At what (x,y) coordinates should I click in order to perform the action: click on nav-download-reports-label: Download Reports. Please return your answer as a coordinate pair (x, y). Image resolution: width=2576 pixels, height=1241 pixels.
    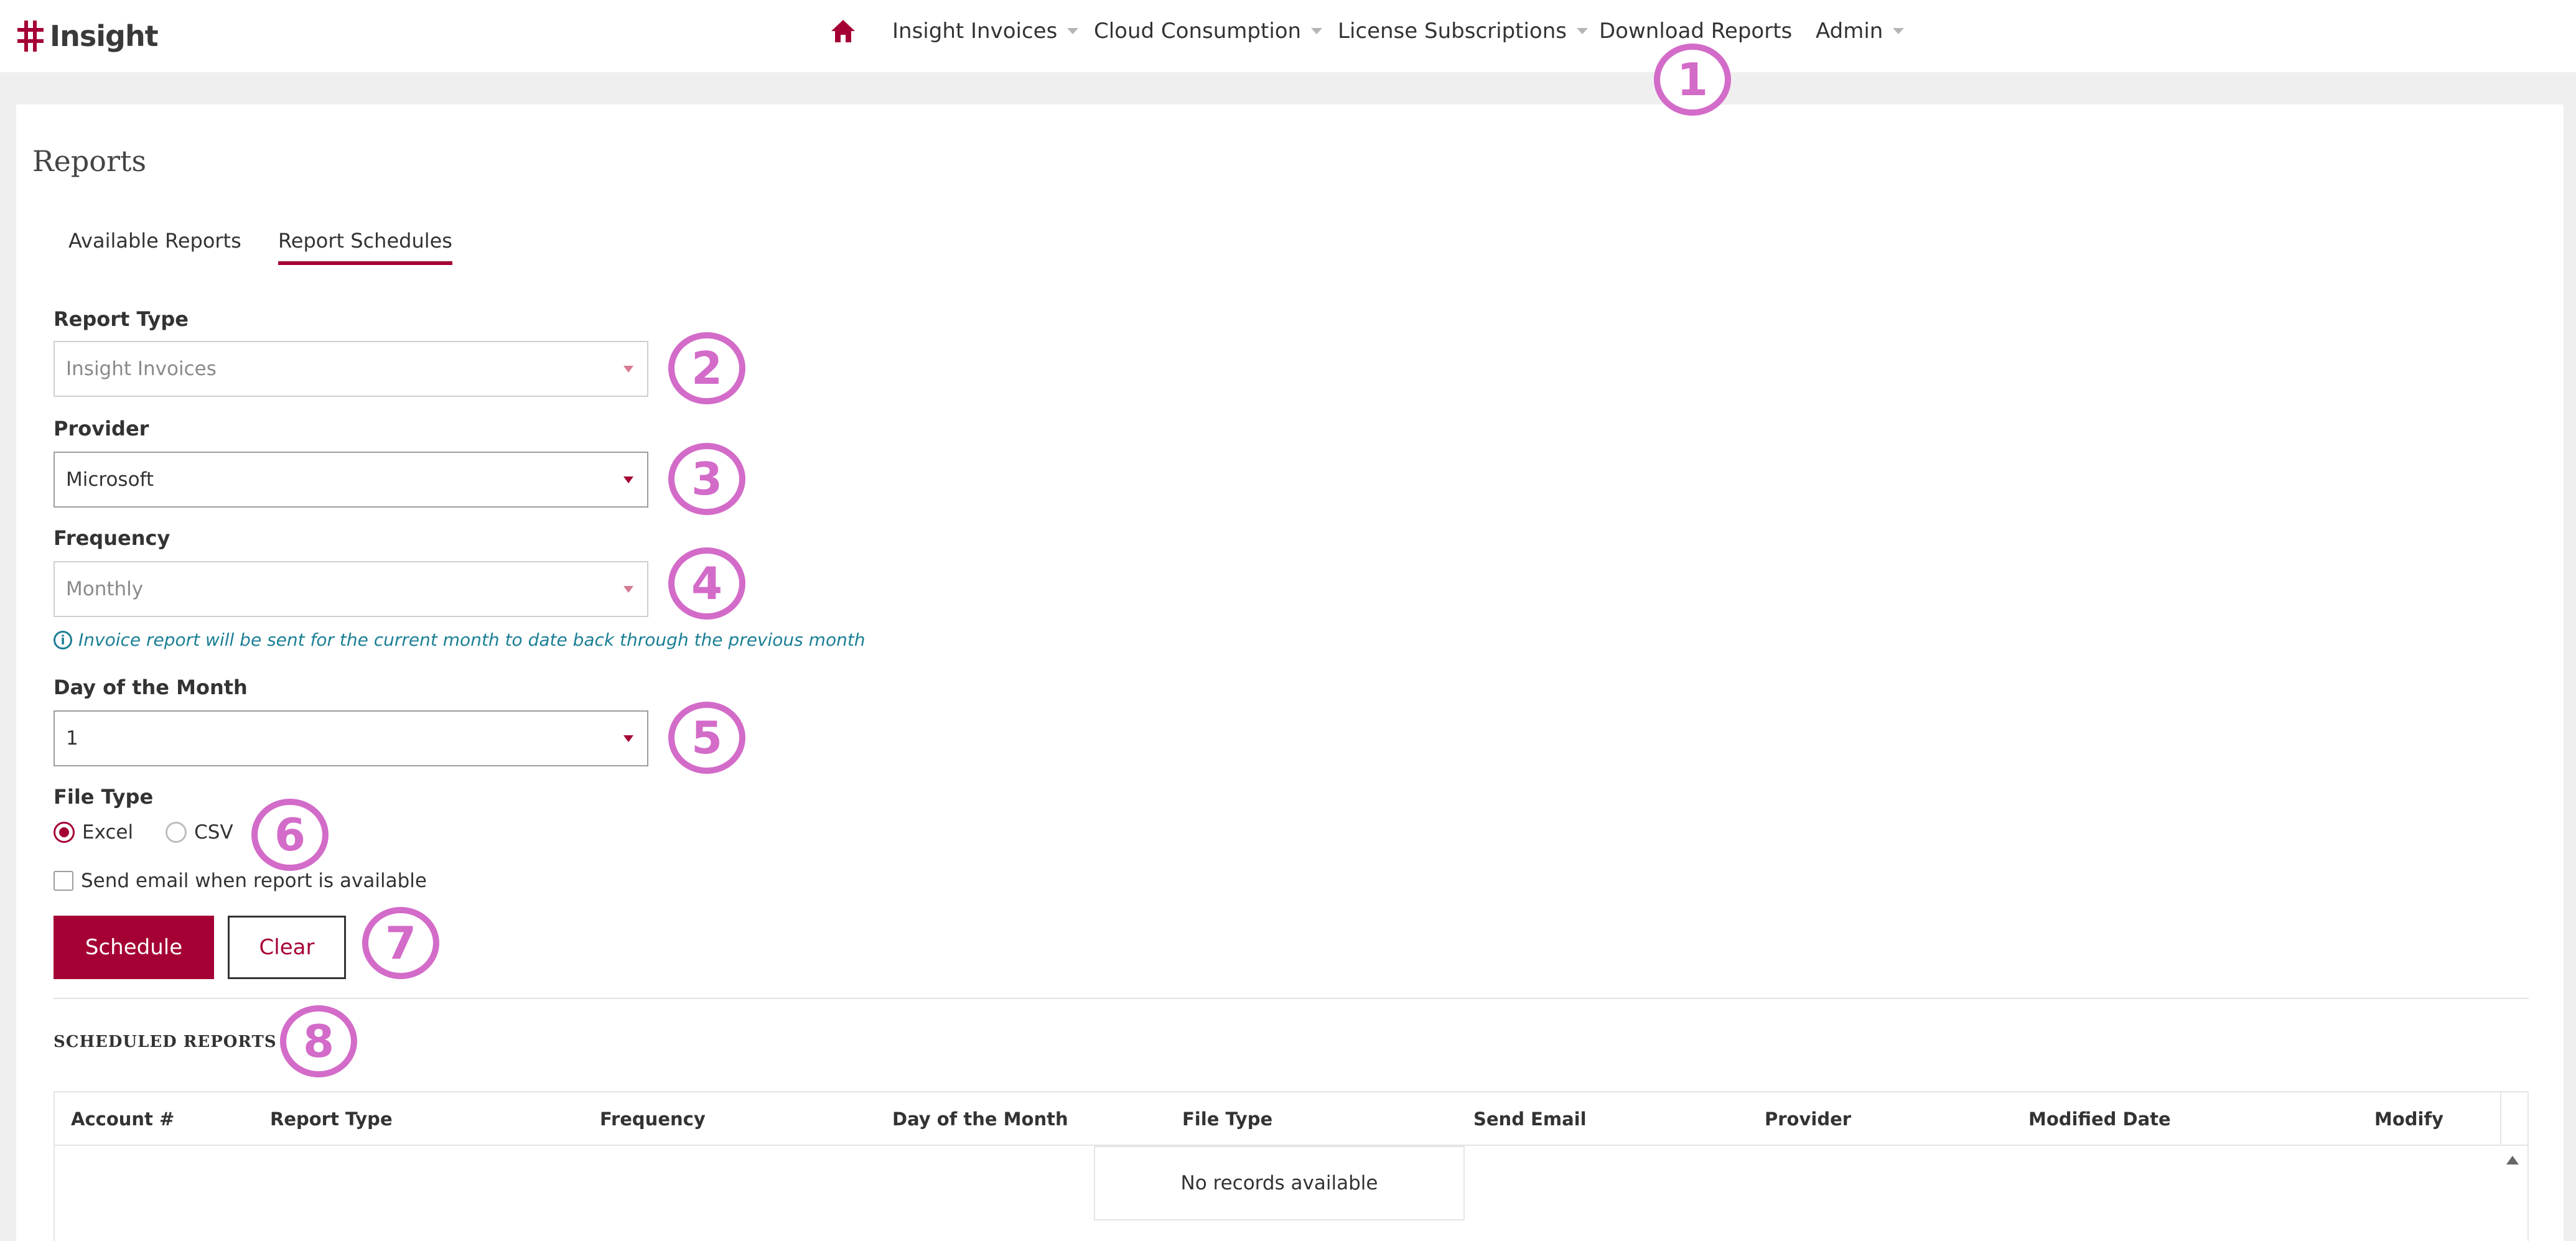
    Looking at the image, I should click on (1696, 31).